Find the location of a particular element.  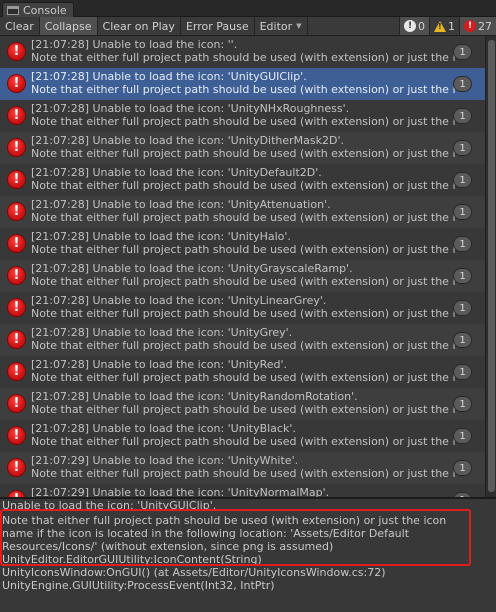

tab-console: Console is located at coordinates (38, 9).